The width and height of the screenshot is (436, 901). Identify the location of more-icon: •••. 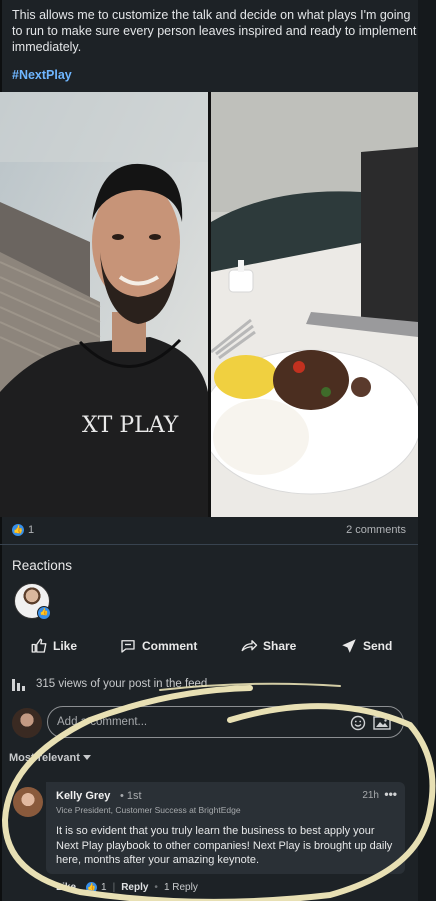
(390, 794).